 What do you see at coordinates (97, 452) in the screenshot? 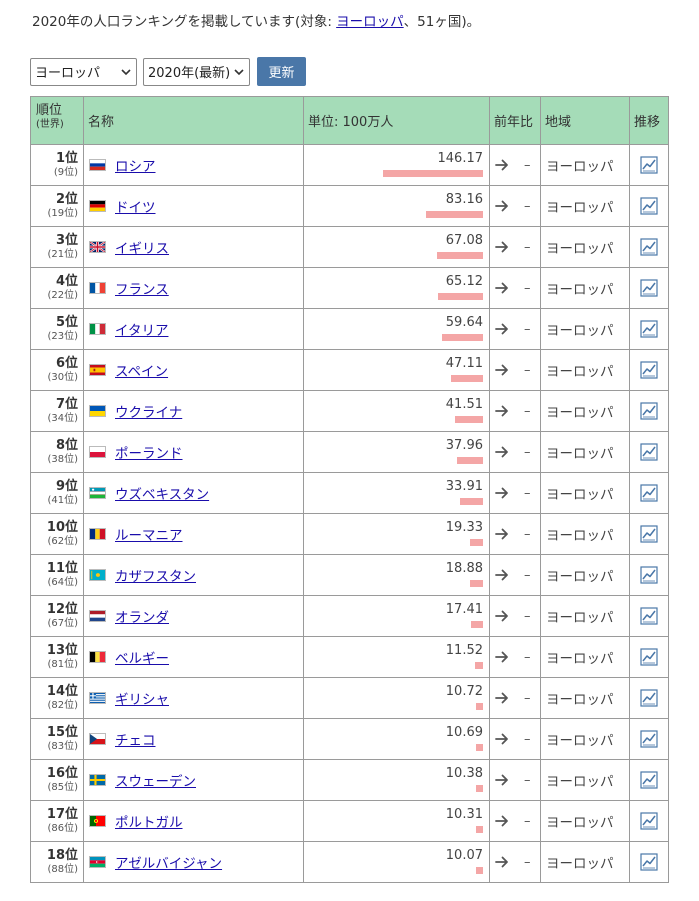
I see `poland-flag-icon` at bounding box center [97, 452].